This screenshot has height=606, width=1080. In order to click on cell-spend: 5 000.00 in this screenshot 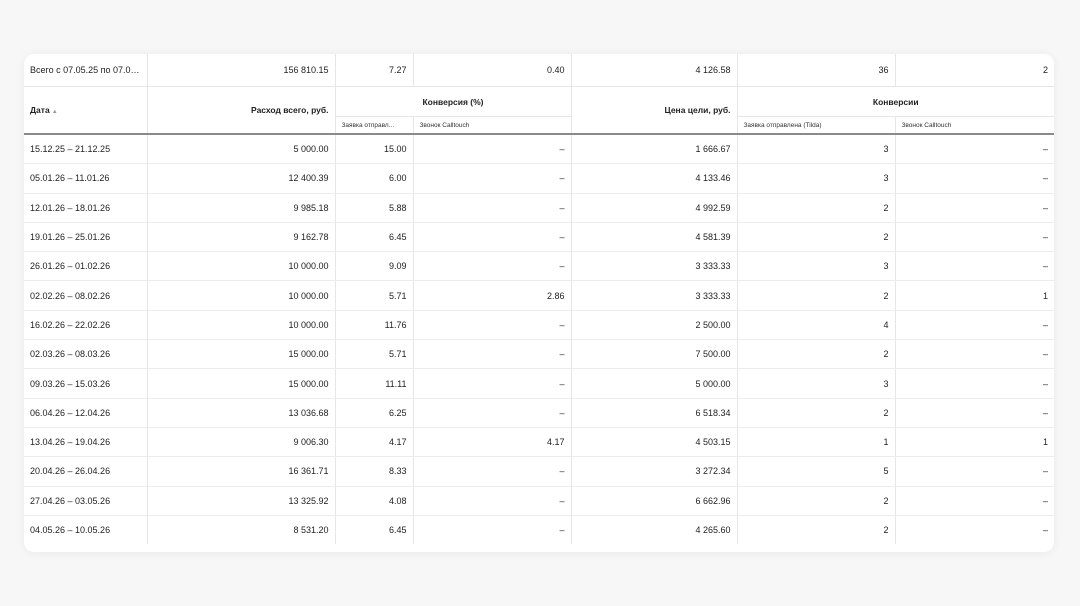, I will do `click(240, 149)`.